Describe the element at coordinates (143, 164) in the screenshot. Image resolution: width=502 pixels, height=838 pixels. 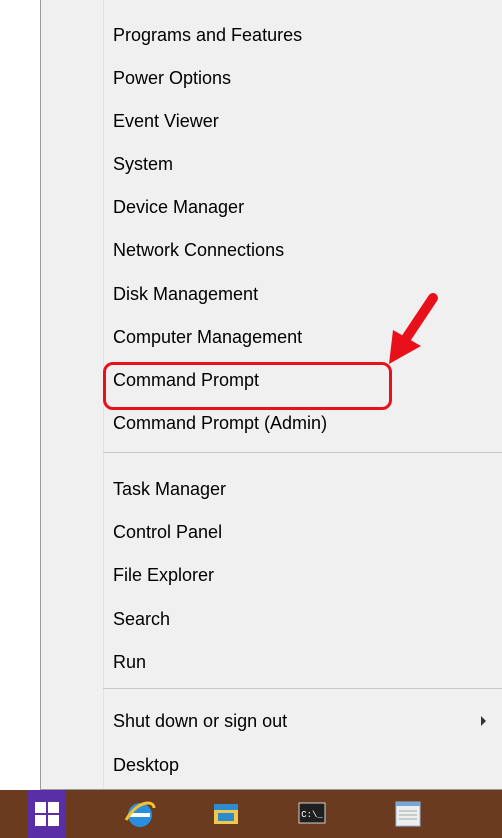
I see `menu-item-system: System` at that location.